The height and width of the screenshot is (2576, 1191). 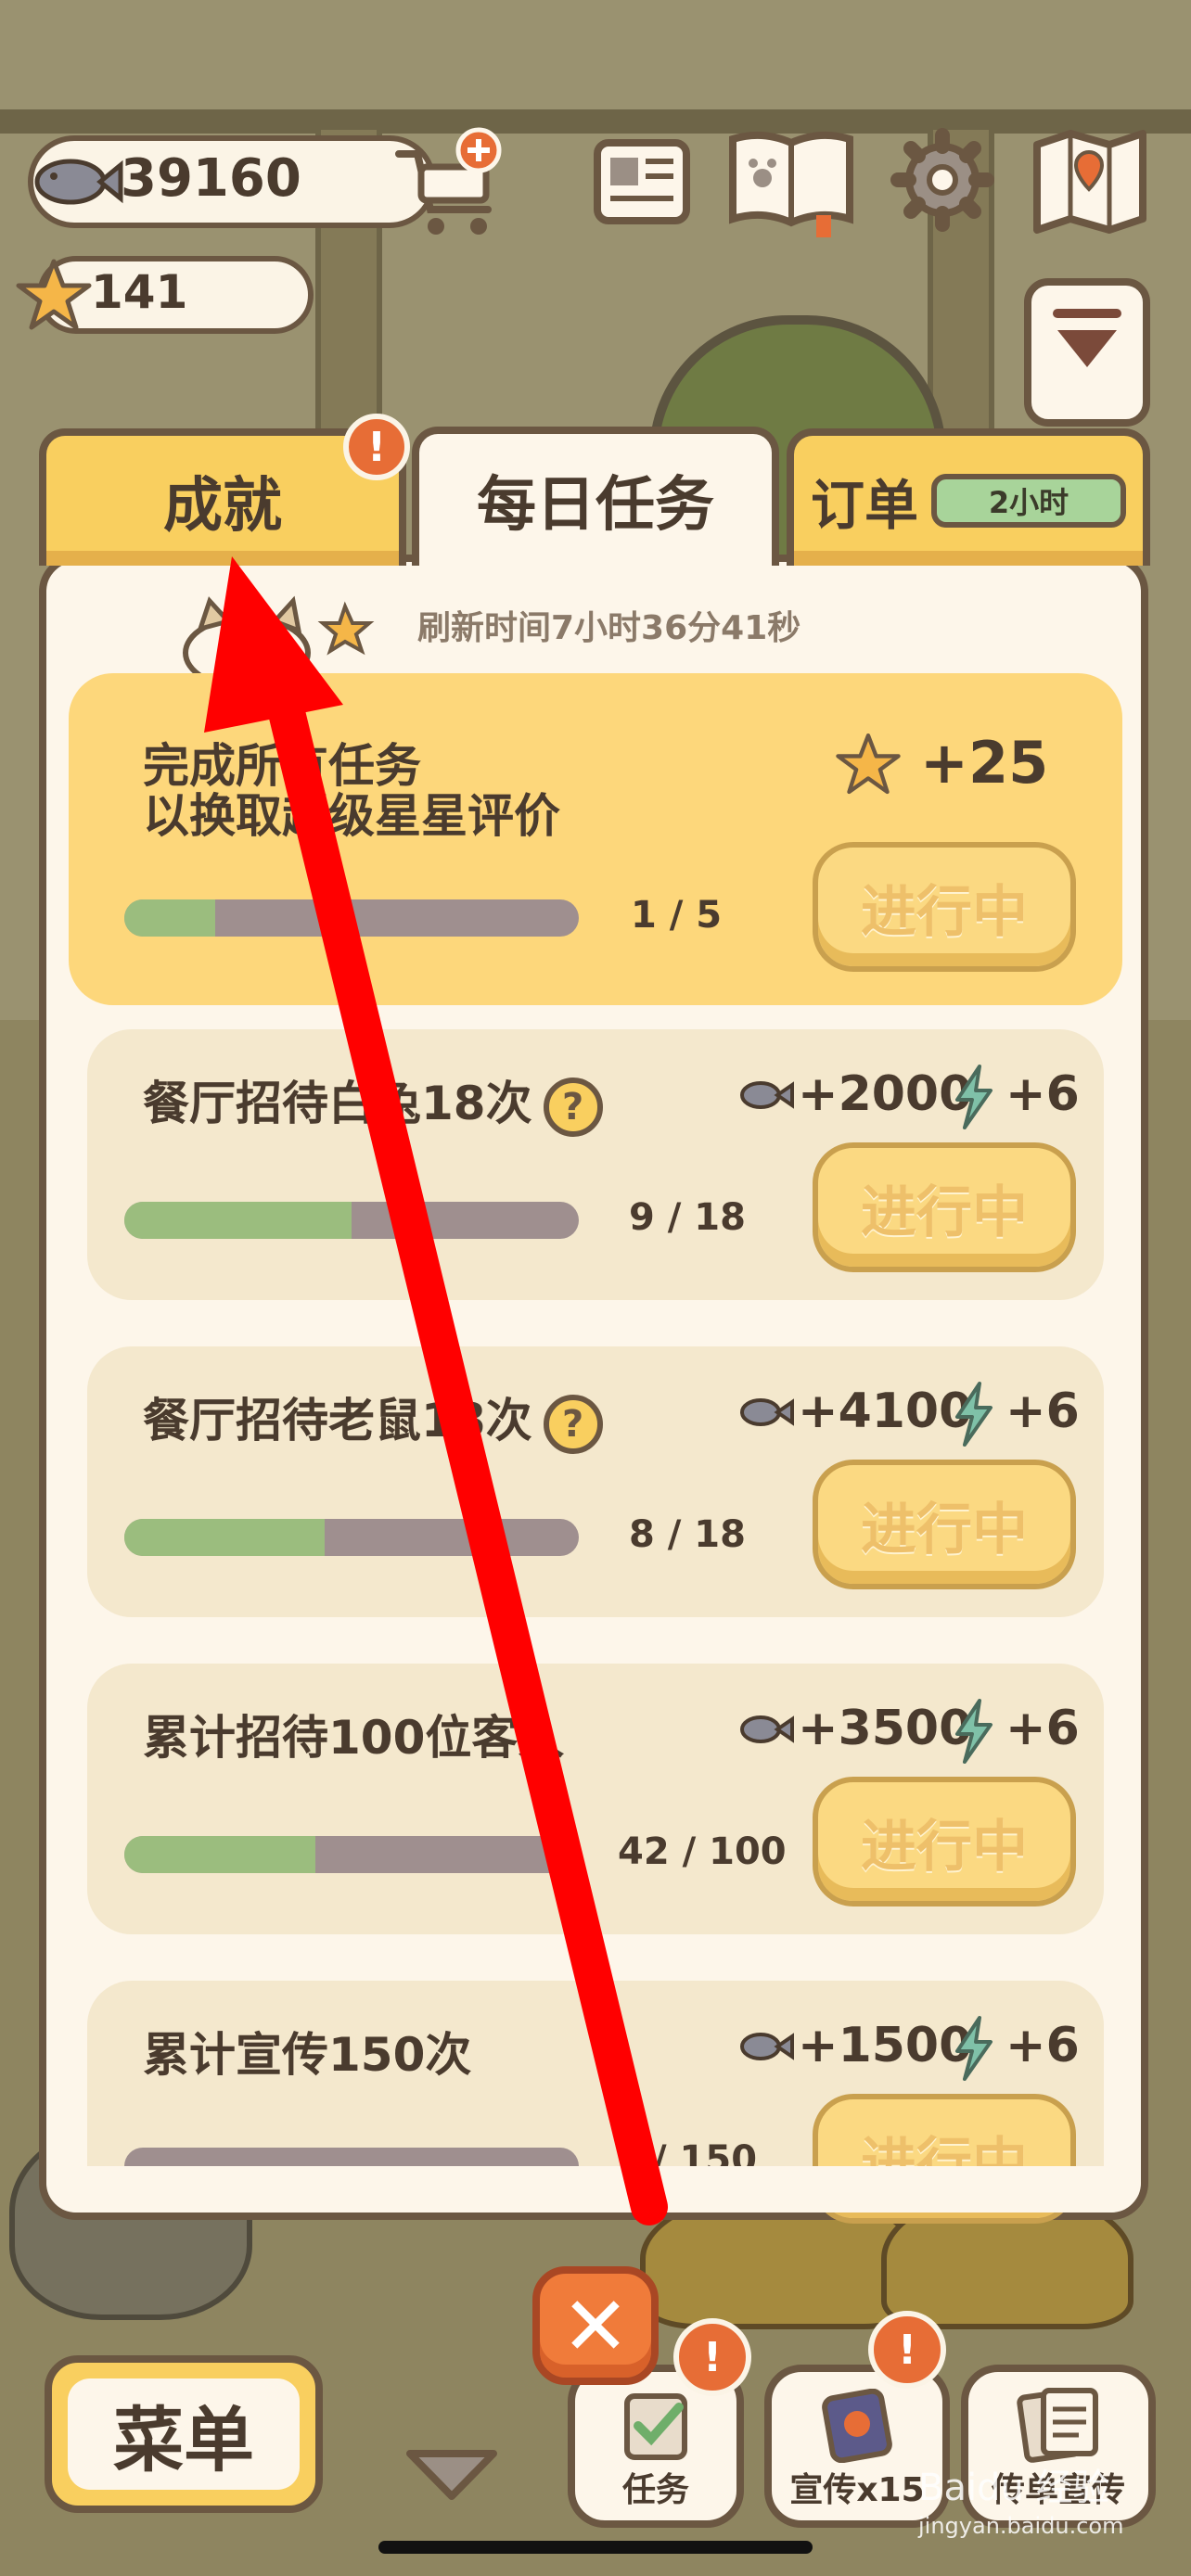 What do you see at coordinates (595, 2102) in the screenshot?
I see `task-card: 累计宣传150次 +1500 +6 / 150 进行中` at bounding box center [595, 2102].